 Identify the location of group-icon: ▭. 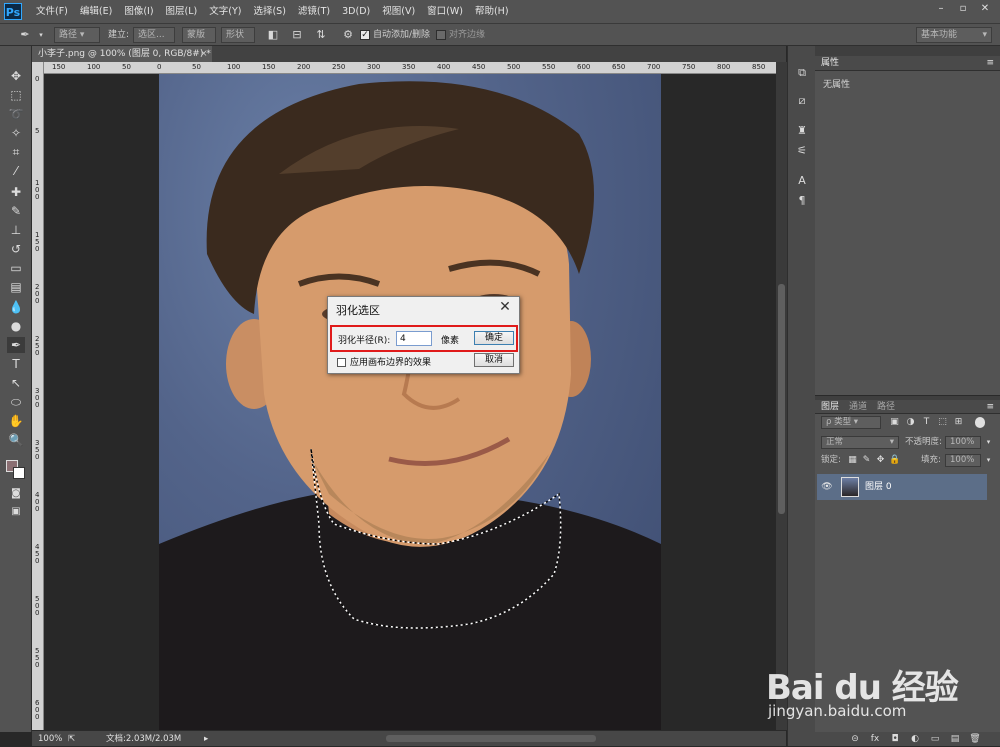
(935, 739).